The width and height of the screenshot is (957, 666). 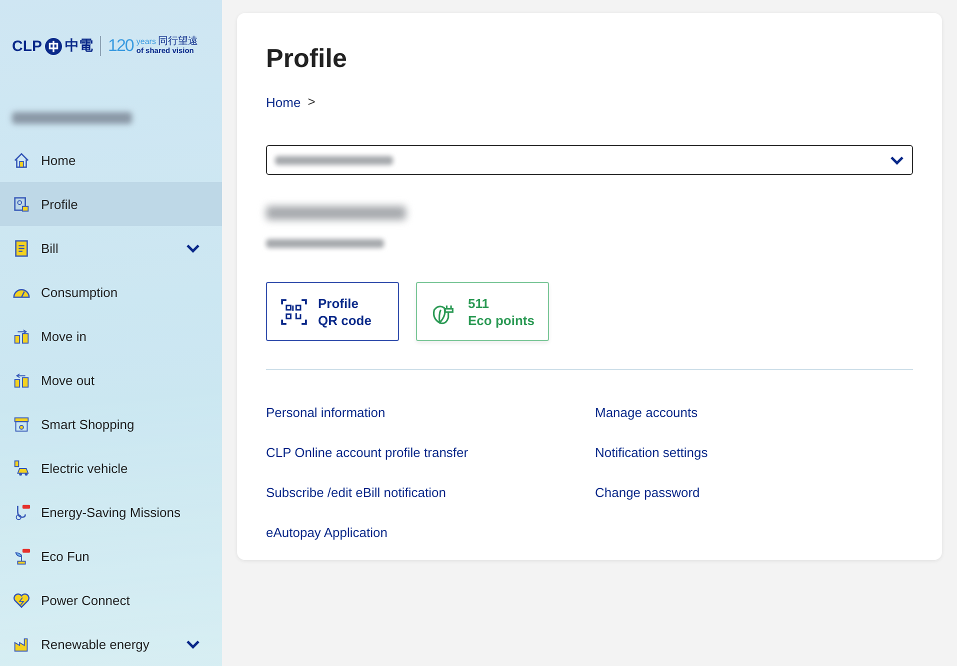 I want to click on profile-link: Manage accounts, so click(x=646, y=412).